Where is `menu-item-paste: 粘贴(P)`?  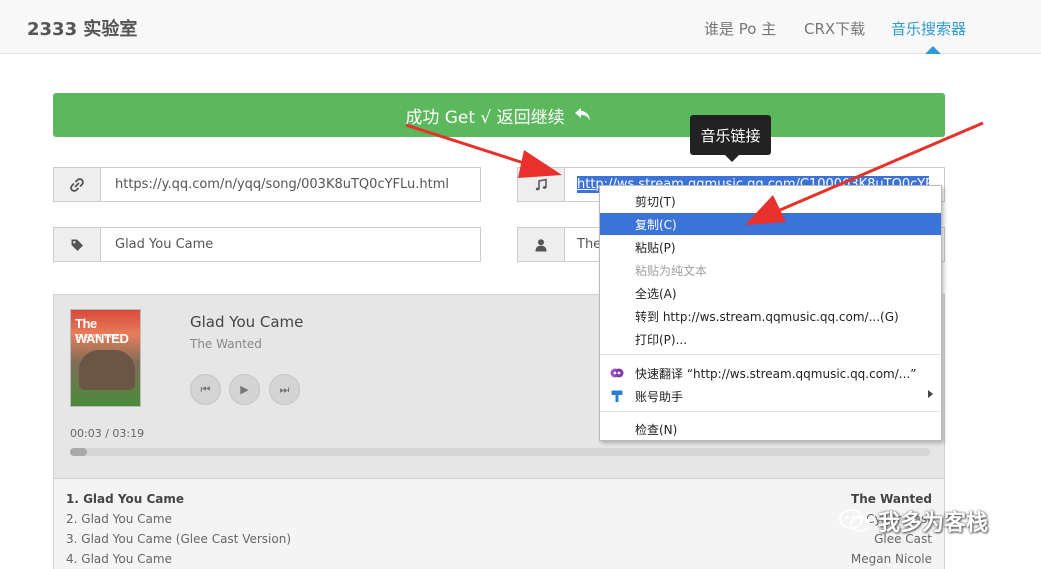
menu-item-paste: 粘贴(P) is located at coordinates (770, 247).